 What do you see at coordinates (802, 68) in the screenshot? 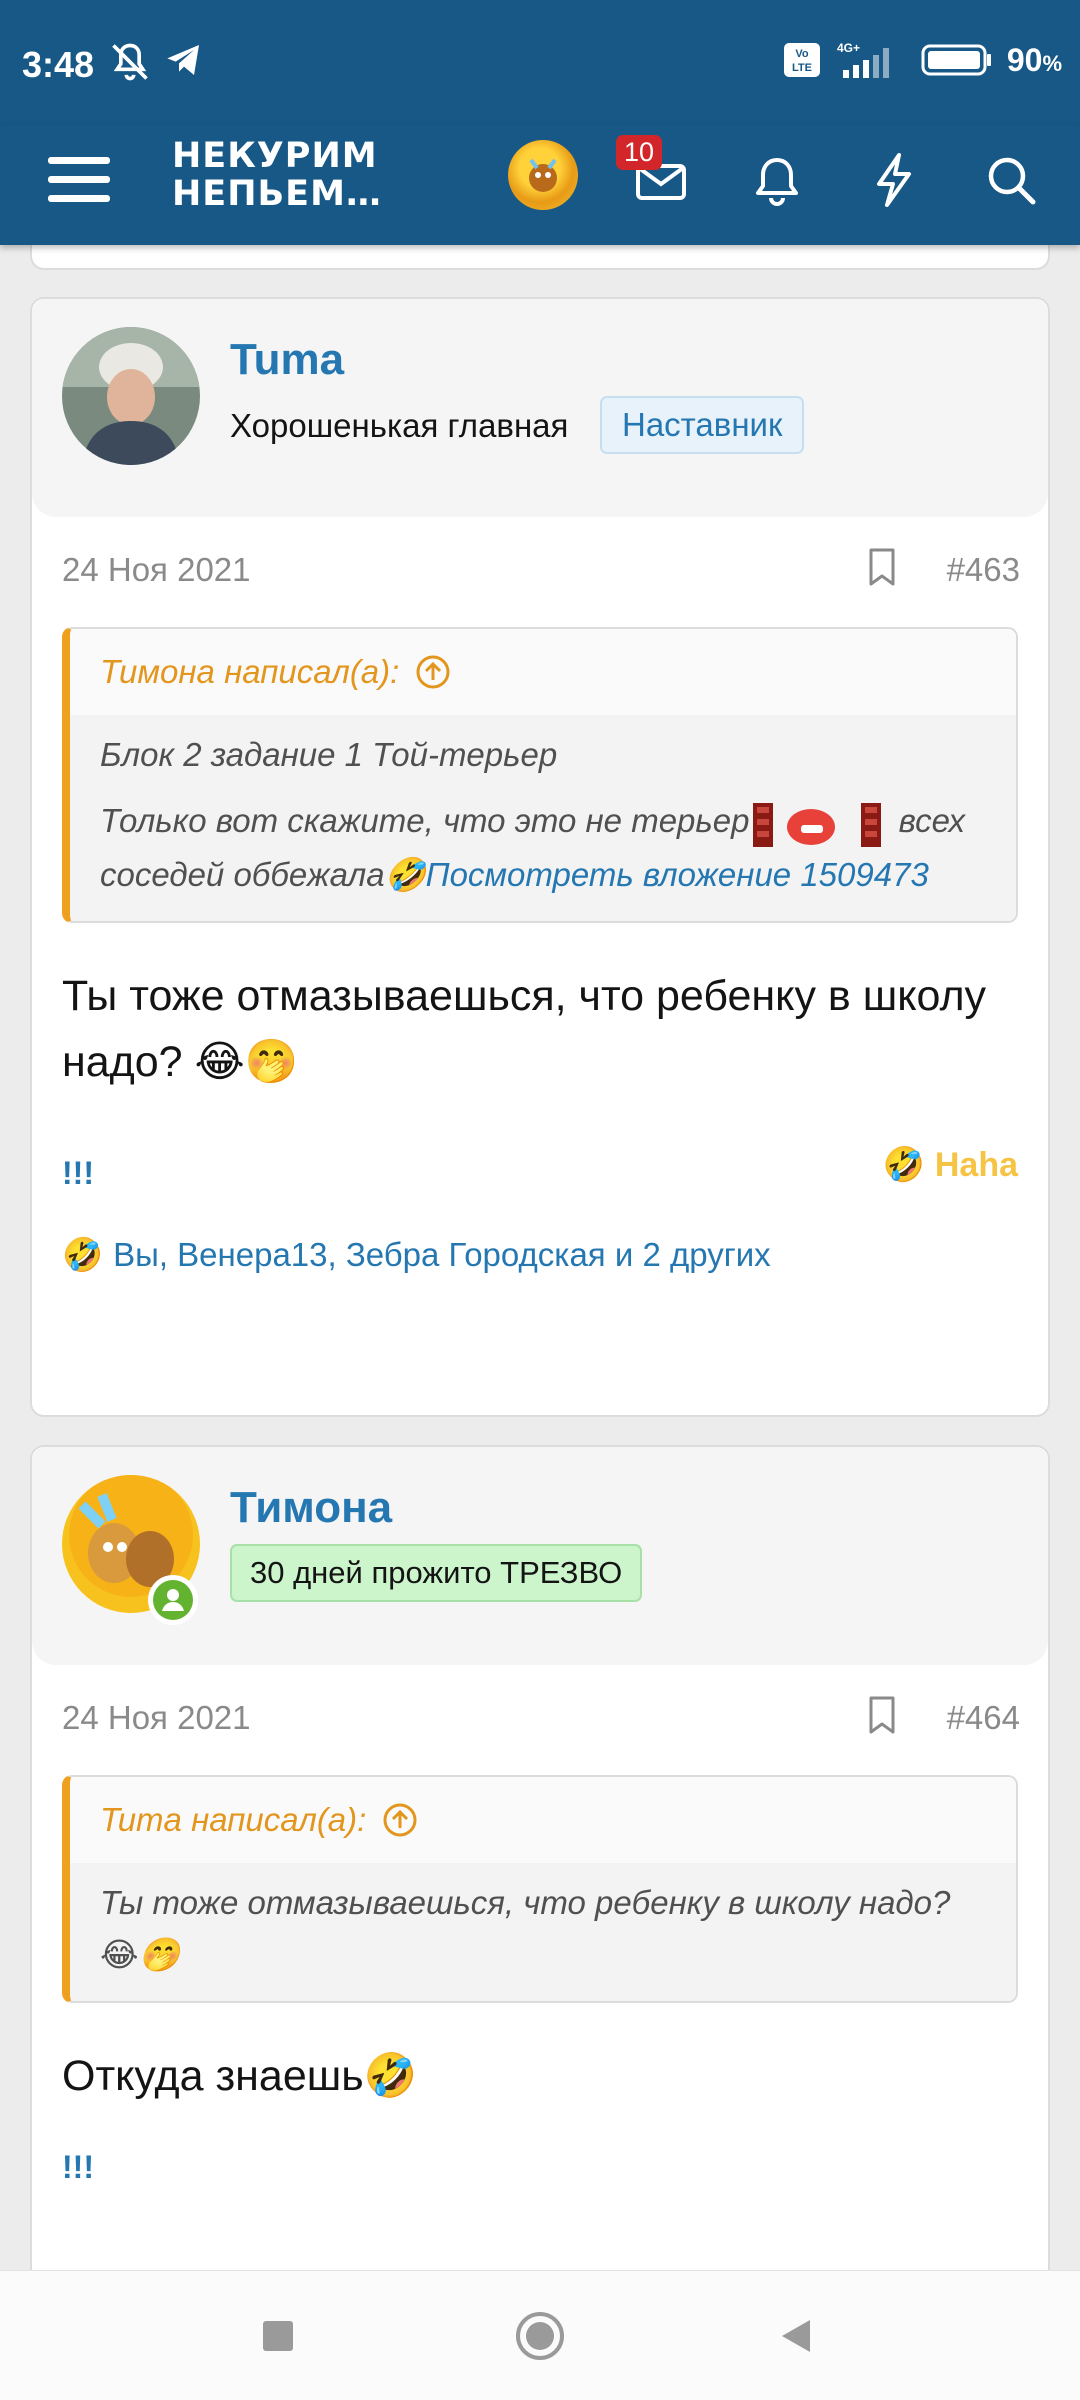
I see `svg-text: LTE` at bounding box center [802, 68].